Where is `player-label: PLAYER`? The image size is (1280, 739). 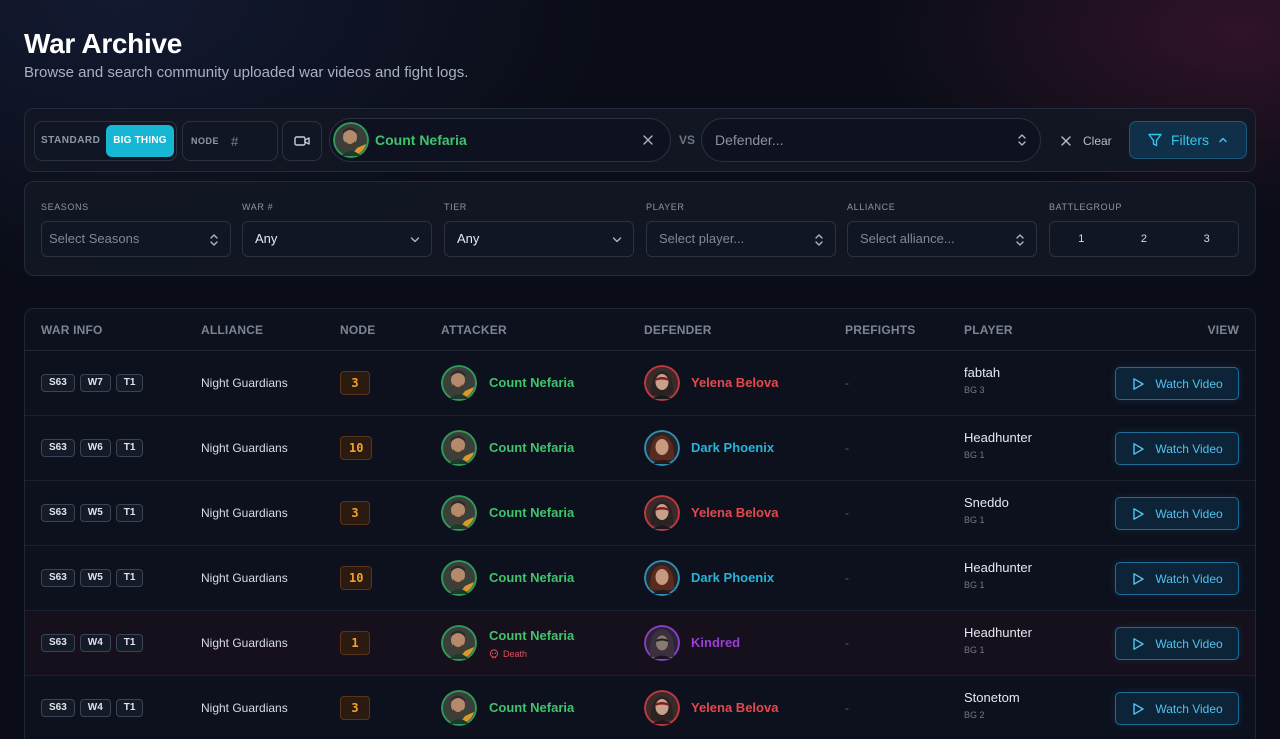 player-label: PLAYER is located at coordinates (665, 207).